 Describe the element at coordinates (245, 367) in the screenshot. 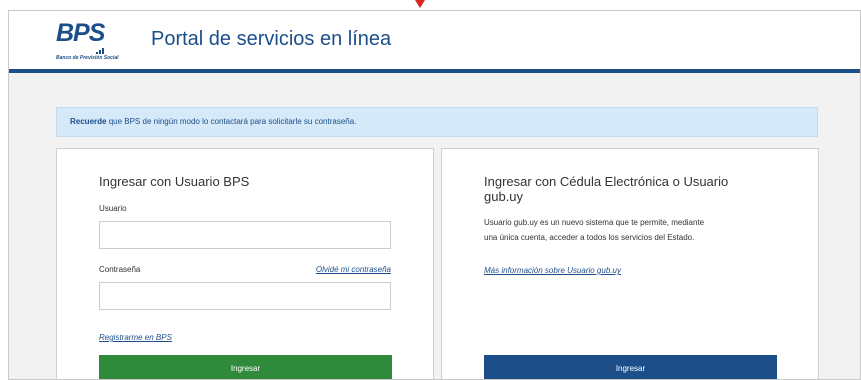

I see `bps-login-button: Ingresar` at that location.